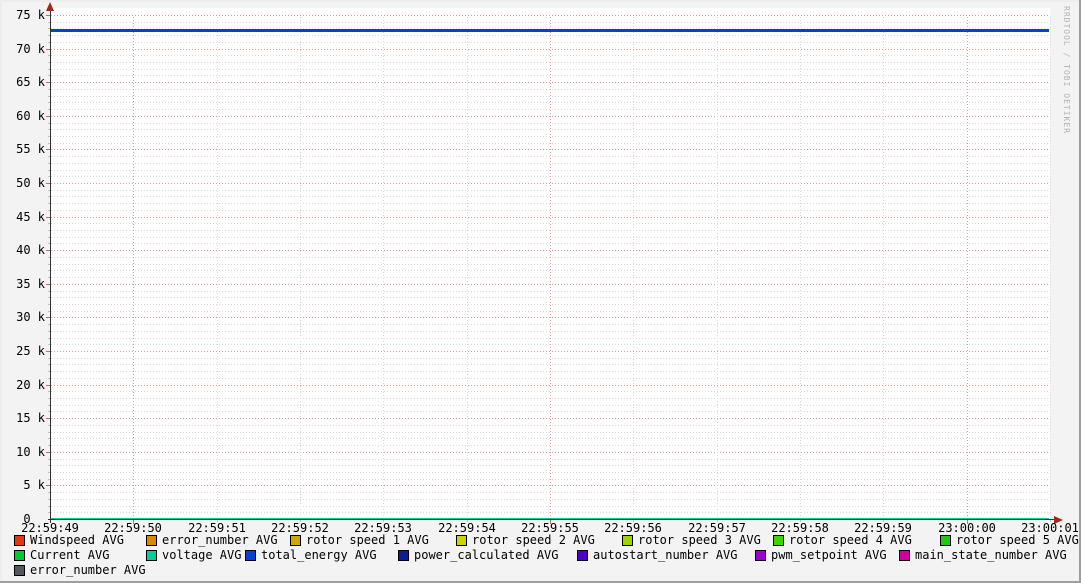 The image size is (1081, 583). Describe the element at coordinates (34, 485) in the screenshot. I see `y-axis-label: 5 k` at that location.